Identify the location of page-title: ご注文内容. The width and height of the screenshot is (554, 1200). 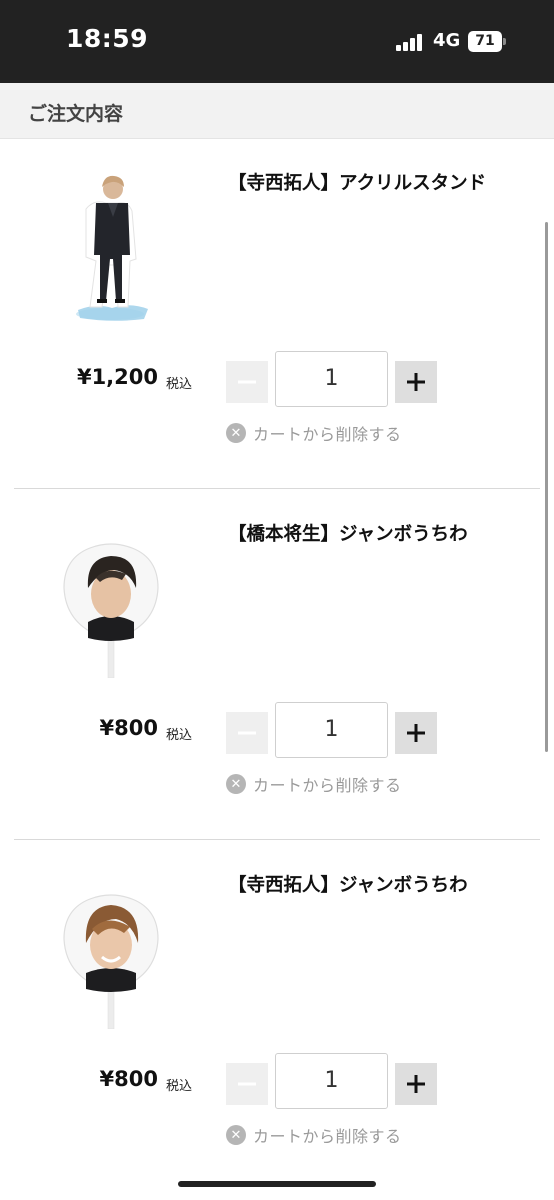
(76, 114).